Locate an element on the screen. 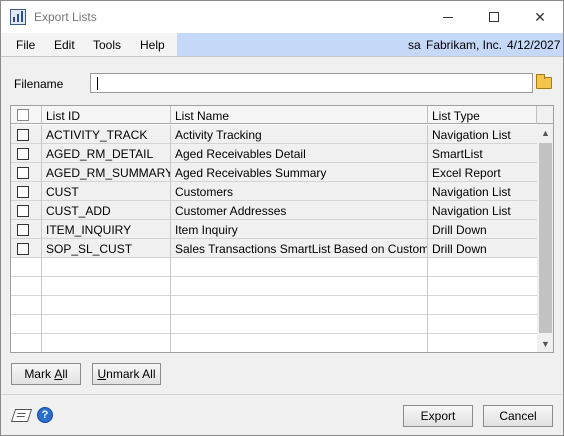 Image resolution: width=564 pixels, height=436 pixels. status-user: sa is located at coordinates (414, 45).